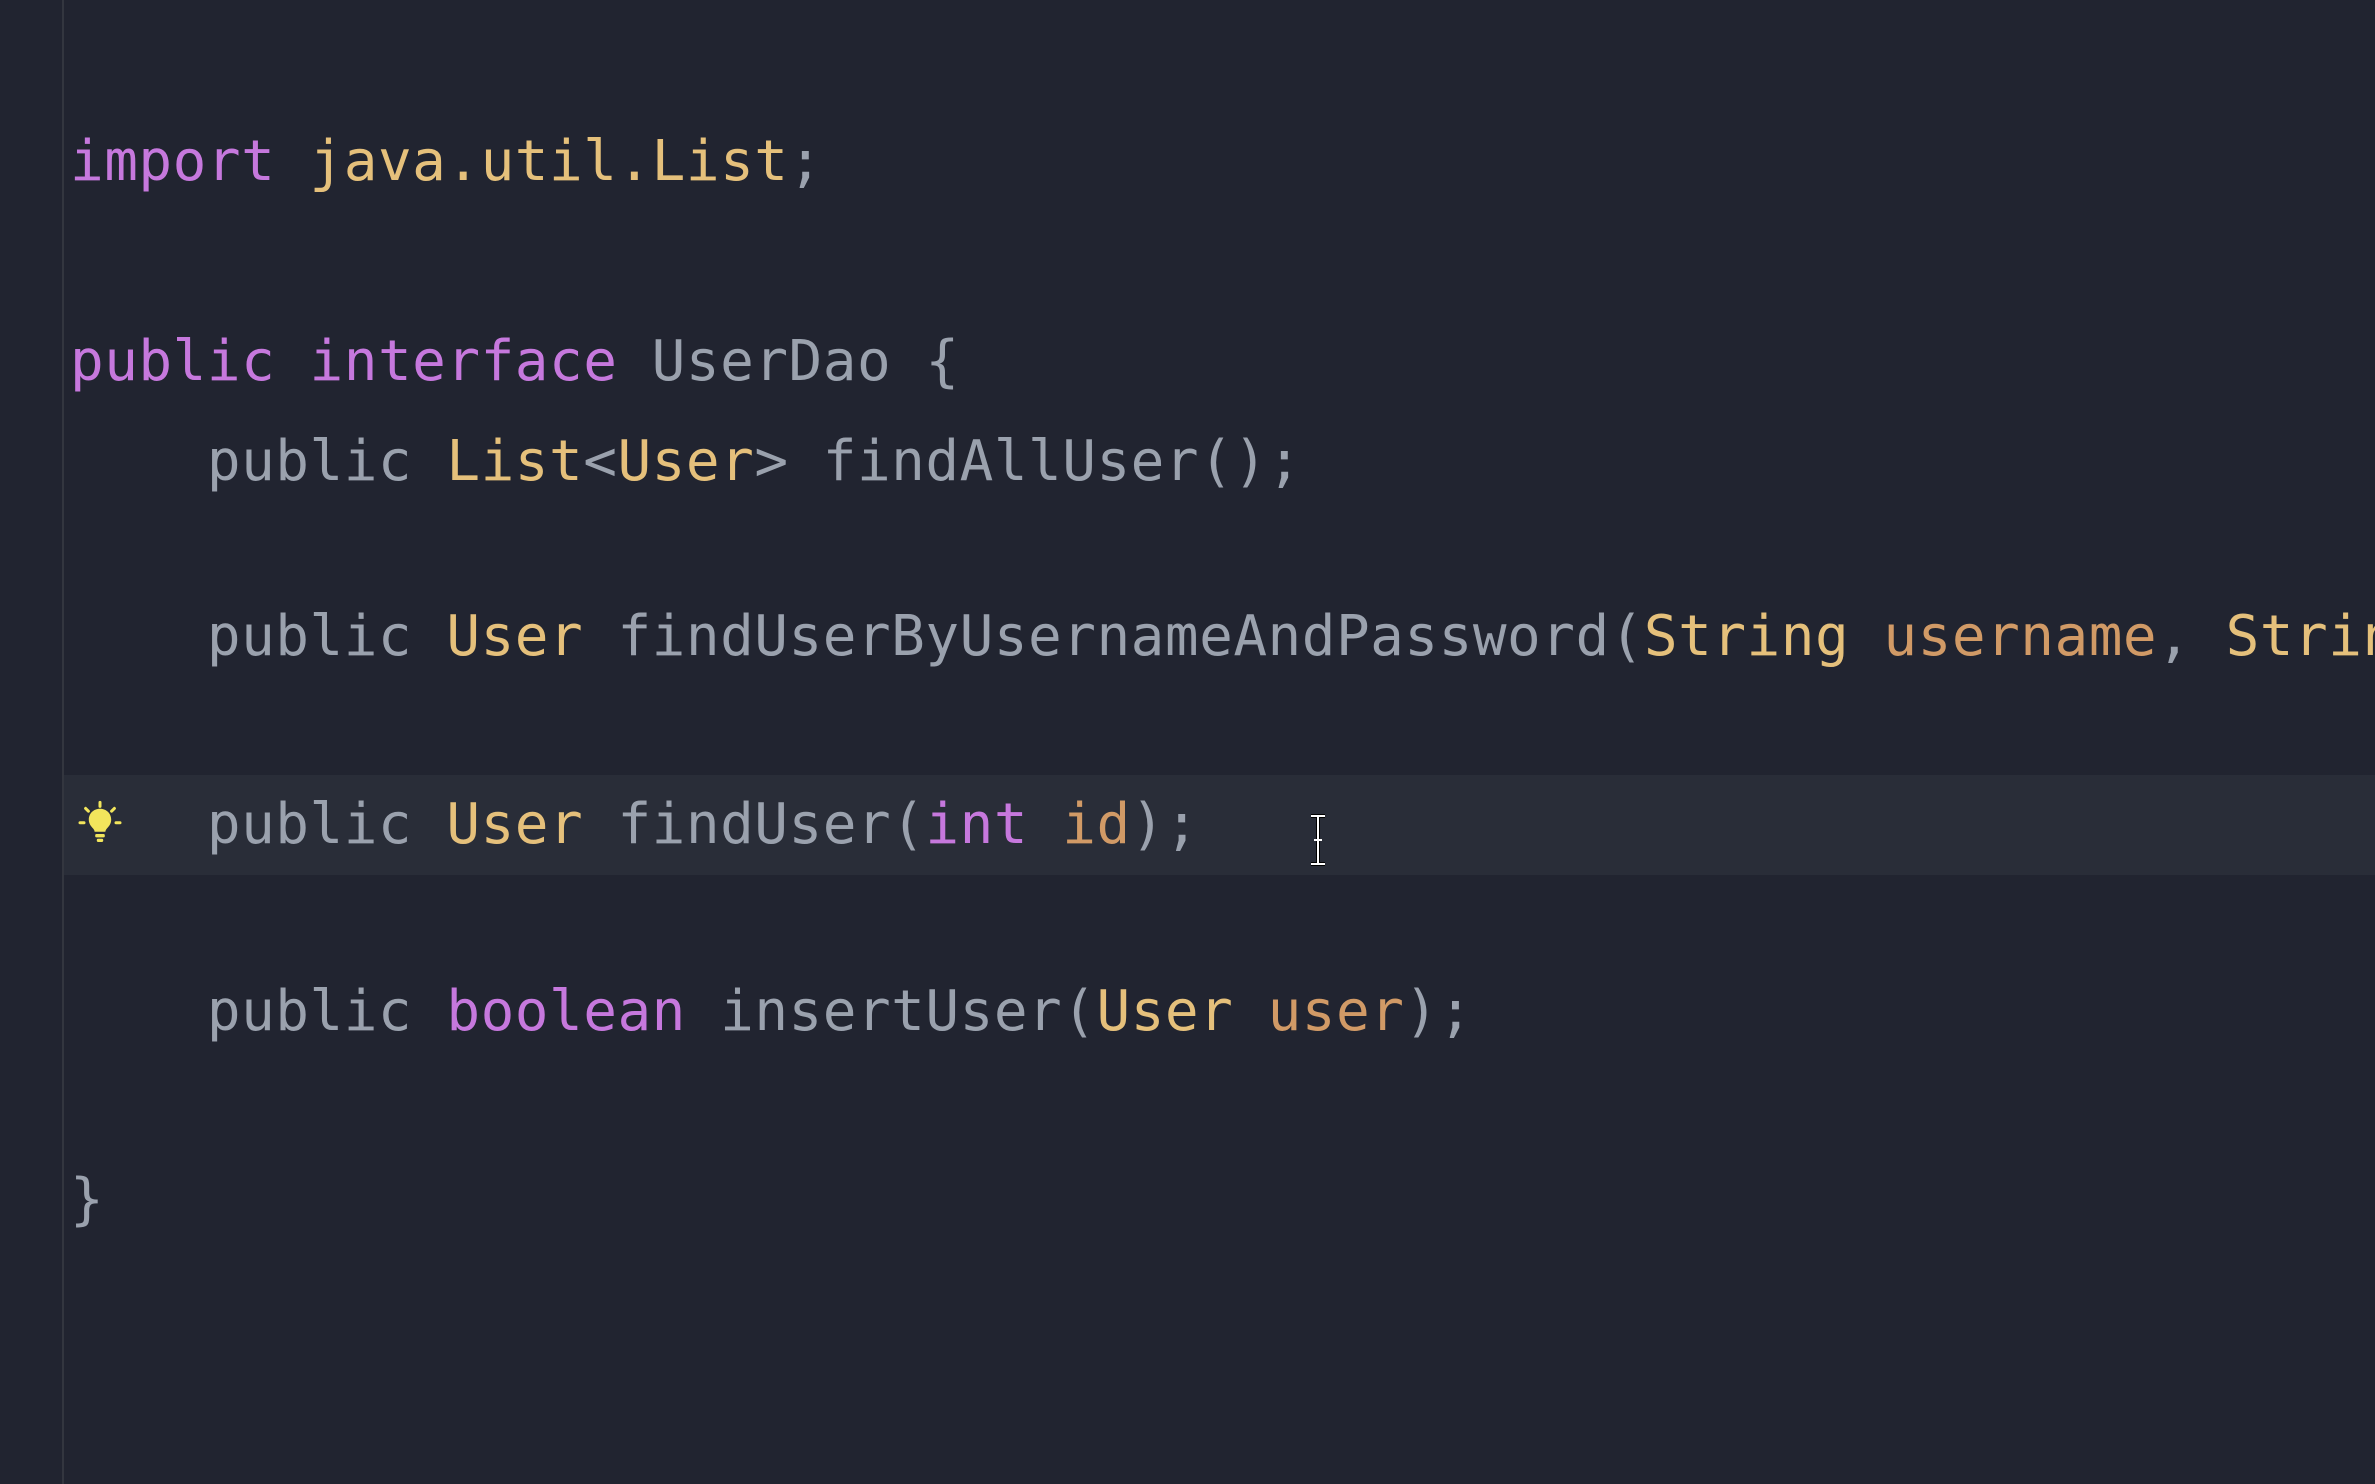 This screenshot has height=1484, width=2375. I want to click on code-token-identifier: findAllUser, so click(994, 461).